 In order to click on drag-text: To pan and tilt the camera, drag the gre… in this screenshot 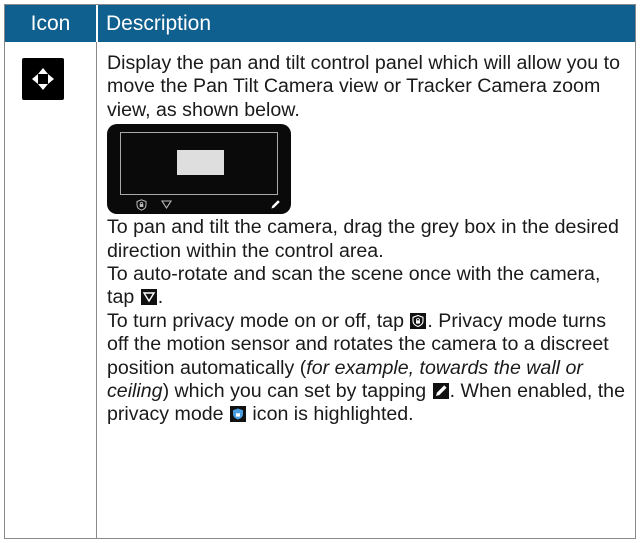, I will do `click(363, 239)`.